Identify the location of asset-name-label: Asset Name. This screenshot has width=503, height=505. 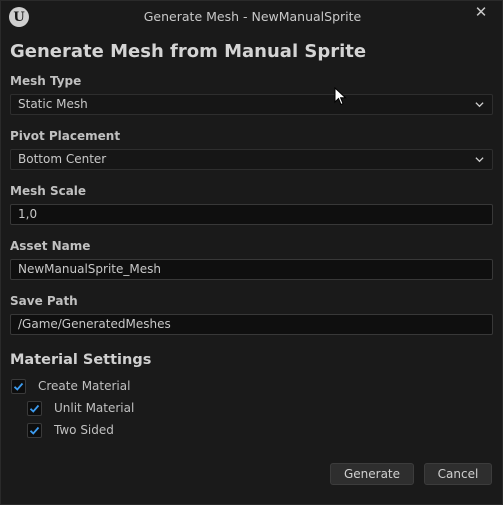
(50, 246).